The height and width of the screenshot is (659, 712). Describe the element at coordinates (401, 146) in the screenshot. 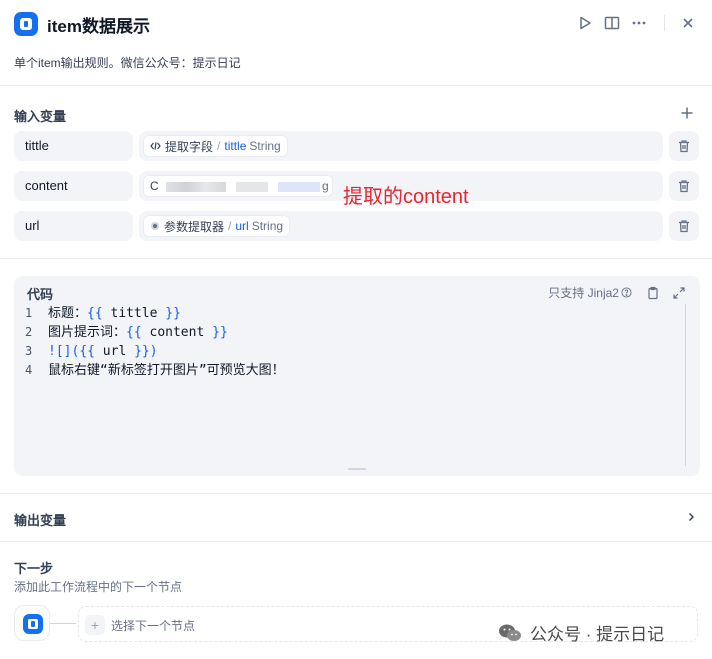

I see `variable-value-selector: 提取字段 / tittle String` at that location.